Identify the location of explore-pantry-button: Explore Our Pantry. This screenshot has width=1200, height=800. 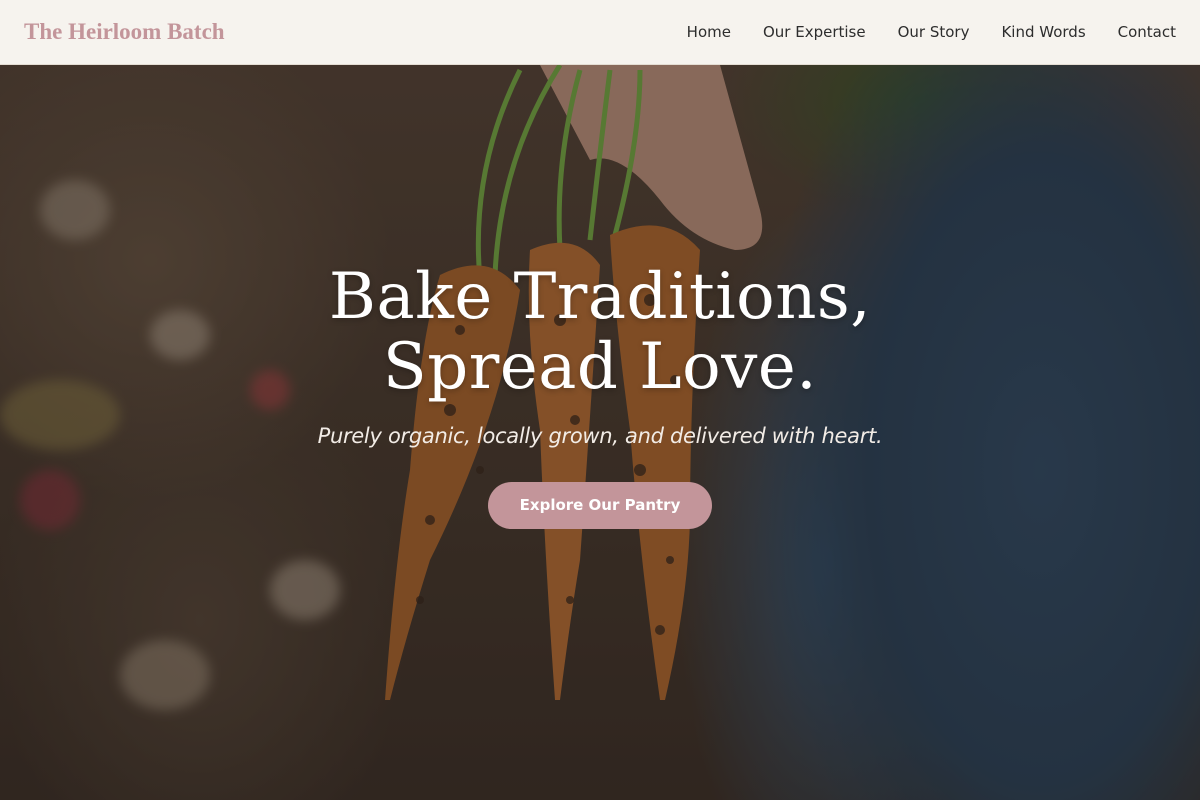
(600, 505).